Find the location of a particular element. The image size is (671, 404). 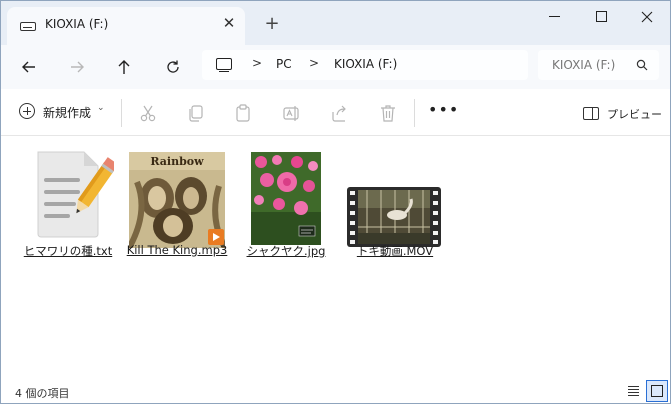

close-button is located at coordinates (647, 17).